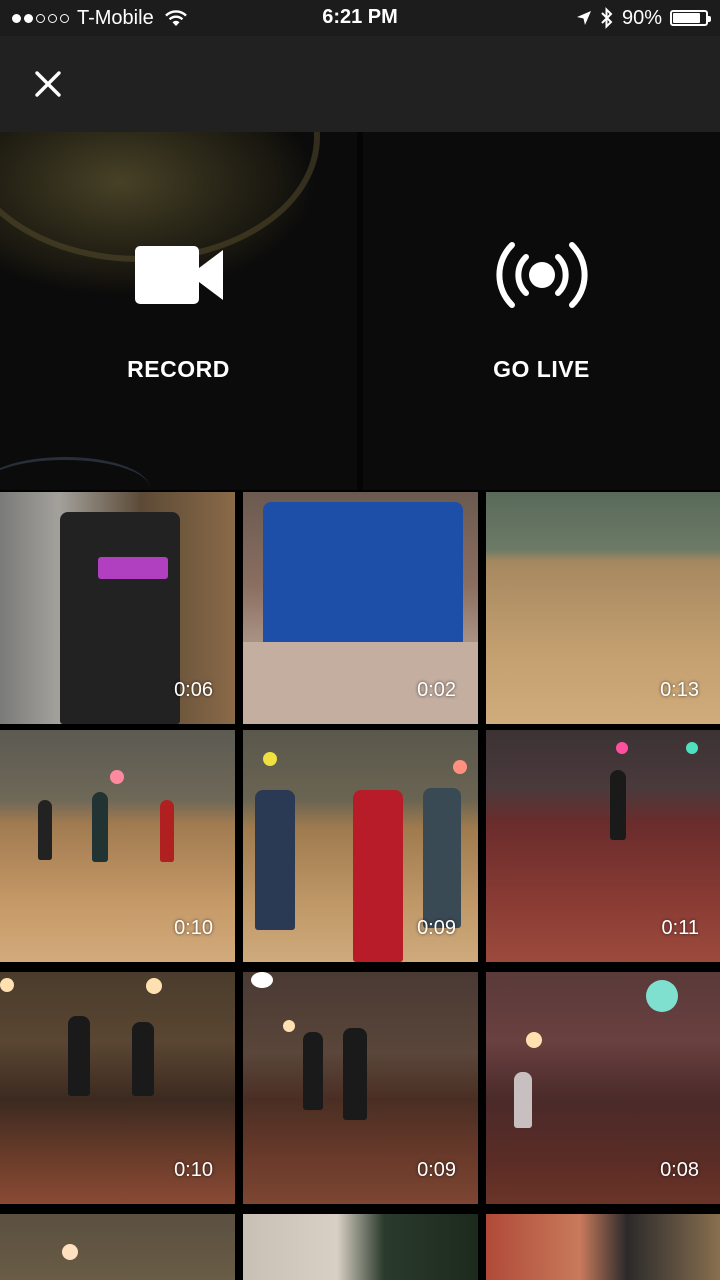 The height and width of the screenshot is (1280, 720). I want to click on battery-icon, so click(690, 18).